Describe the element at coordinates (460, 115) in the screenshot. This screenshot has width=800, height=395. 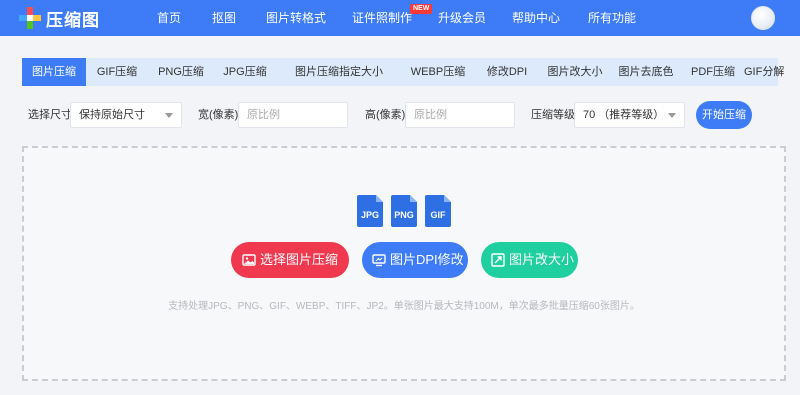
I see `height-input` at that location.